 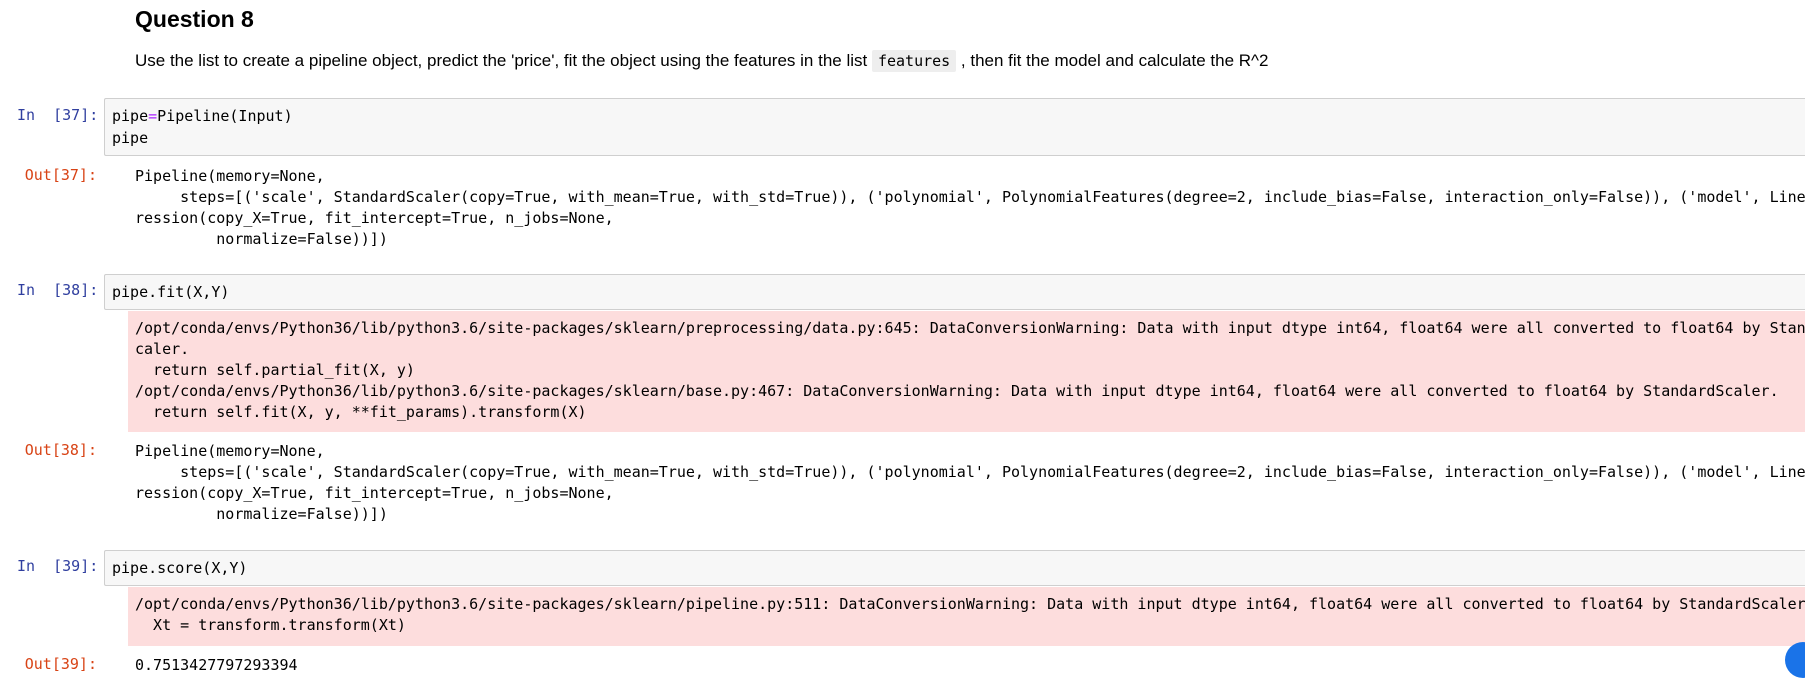 What do you see at coordinates (914, 61) in the screenshot?
I see `inline-code: features` at bounding box center [914, 61].